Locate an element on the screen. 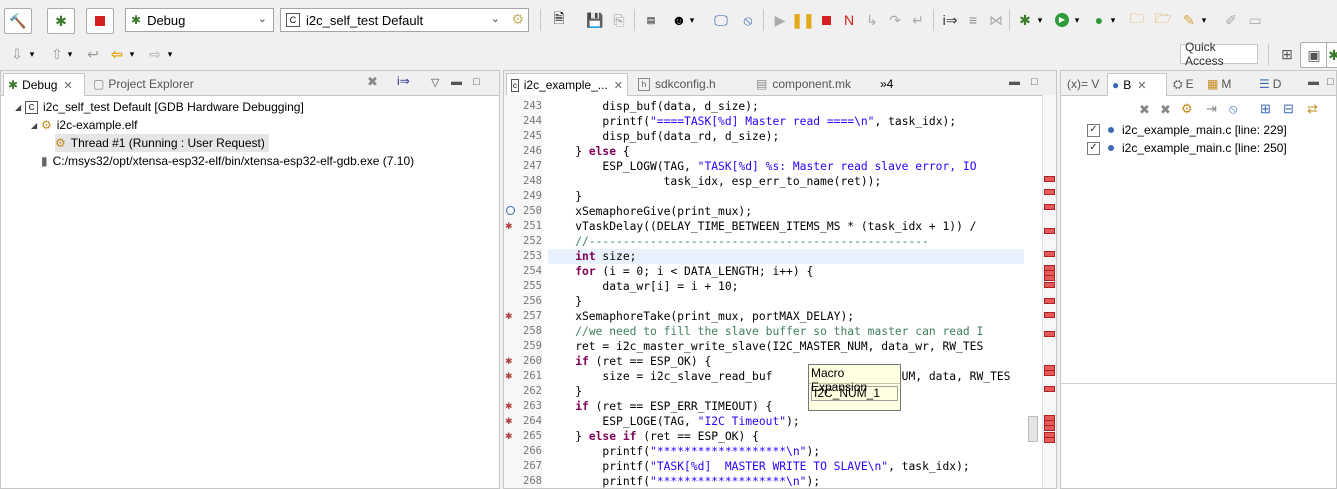 The height and width of the screenshot is (489, 1337). quick-access-field: Quick Access is located at coordinates (1219, 54).